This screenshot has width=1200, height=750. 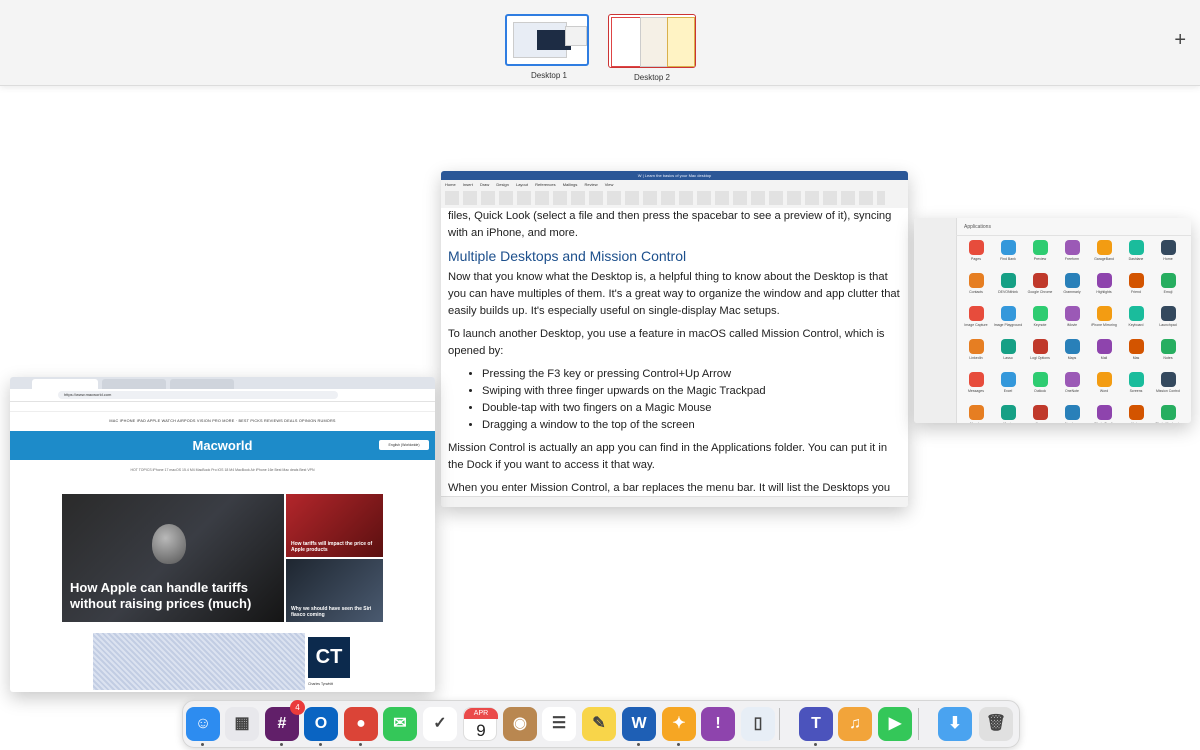 What do you see at coordinates (1168, 388) in the screenshot?
I see `finder-app-item: Mission Control` at bounding box center [1168, 388].